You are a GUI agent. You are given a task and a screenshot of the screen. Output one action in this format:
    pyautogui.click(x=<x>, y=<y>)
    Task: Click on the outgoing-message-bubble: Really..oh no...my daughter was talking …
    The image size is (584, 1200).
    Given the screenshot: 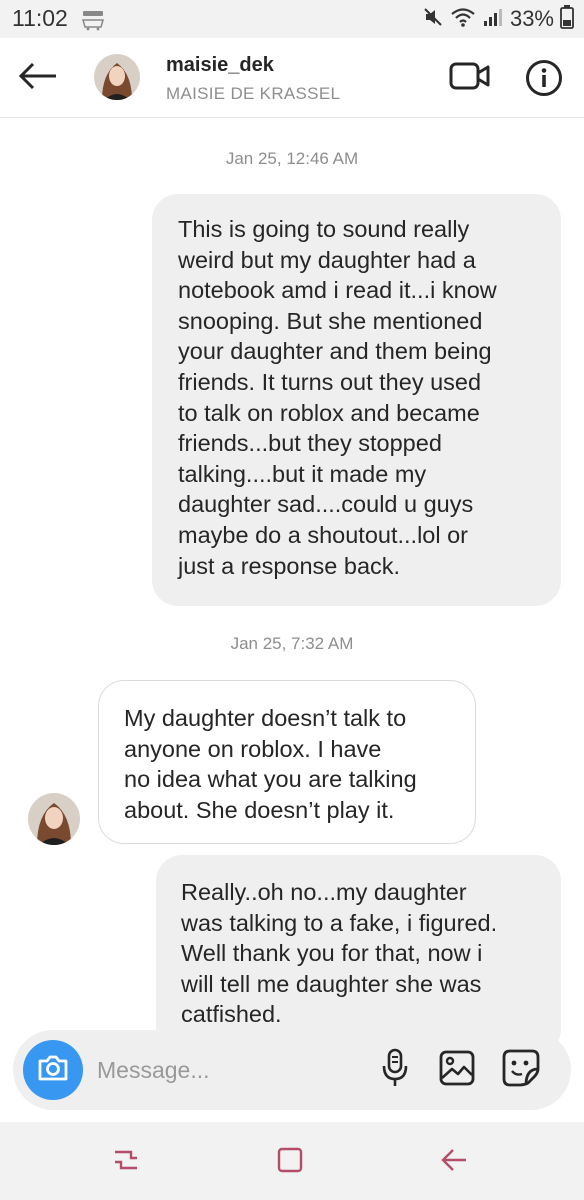 What is the action you would take?
    pyautogui.click(x=358, y=955)
    